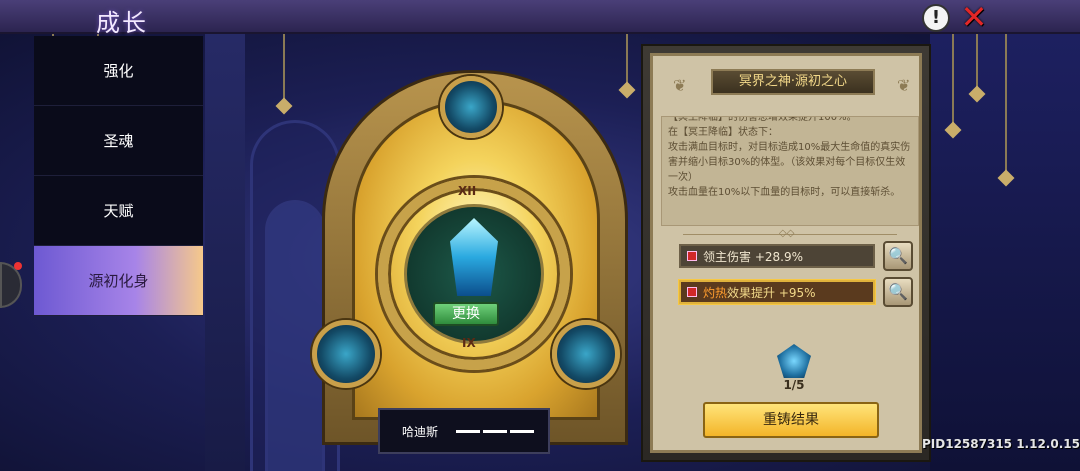 This screenshot has width=1080, height=471. I want to click on build-id-label: PID12587315 1.12.0.15, so click(1001, 444).